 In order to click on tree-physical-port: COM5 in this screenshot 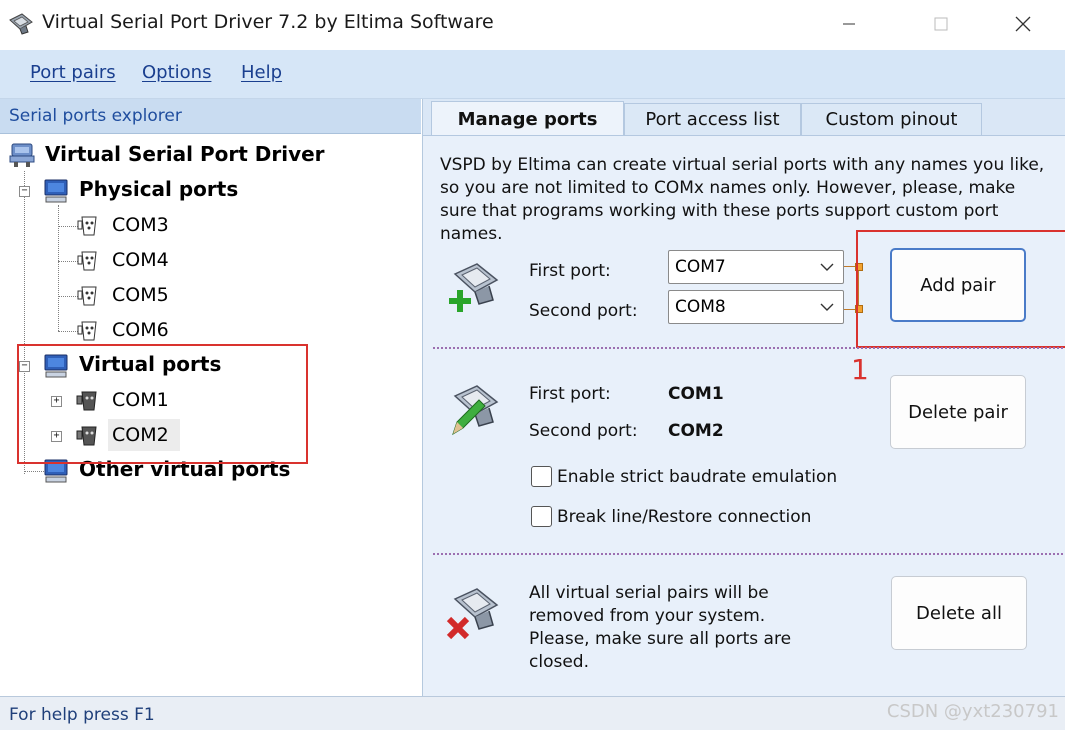, I will do `click(140, 295)`.